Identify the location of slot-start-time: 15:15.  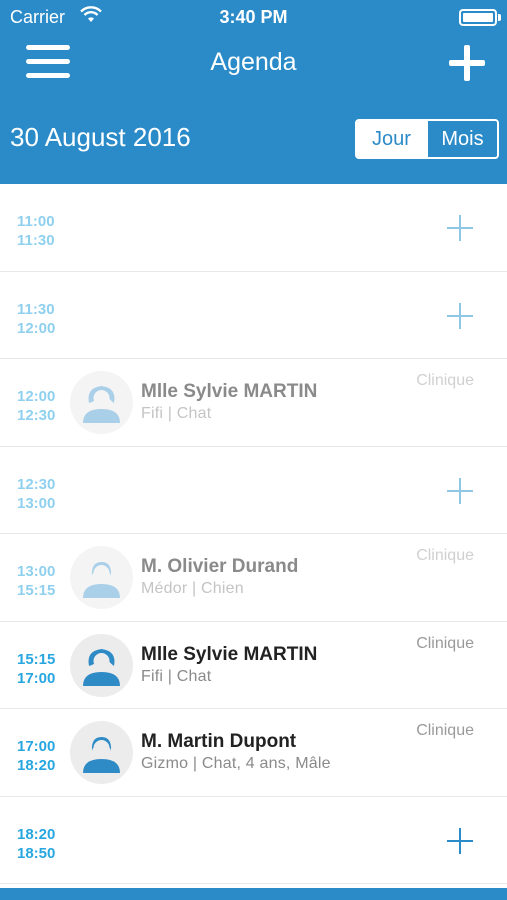
(36, 659).